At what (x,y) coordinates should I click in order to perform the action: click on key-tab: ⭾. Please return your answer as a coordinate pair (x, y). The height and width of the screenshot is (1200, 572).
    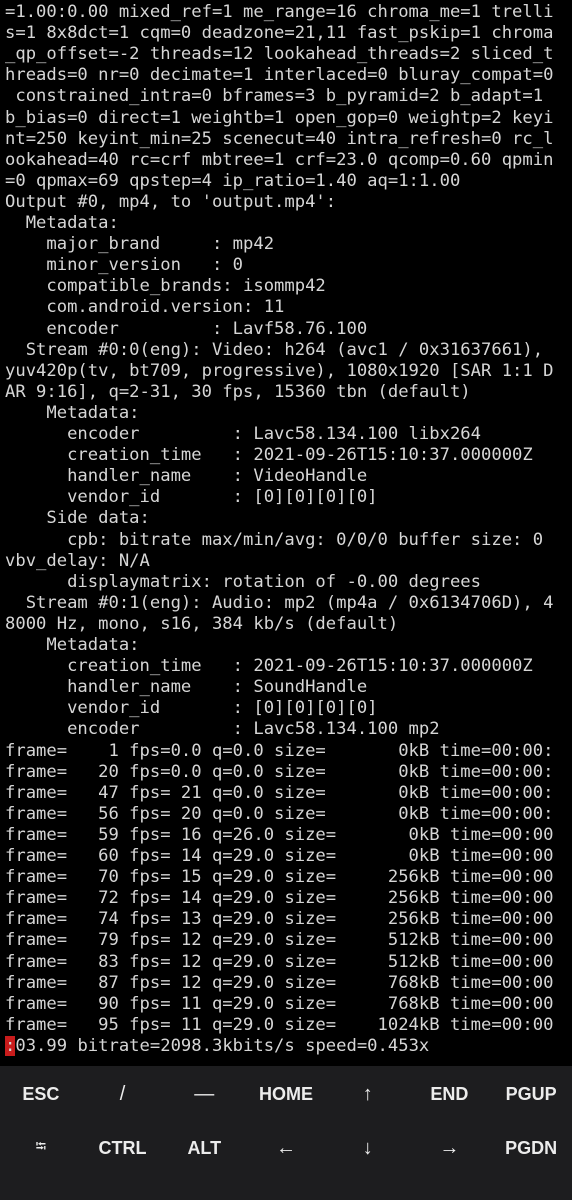
    Looking at the image, I should click on (41, 1148).